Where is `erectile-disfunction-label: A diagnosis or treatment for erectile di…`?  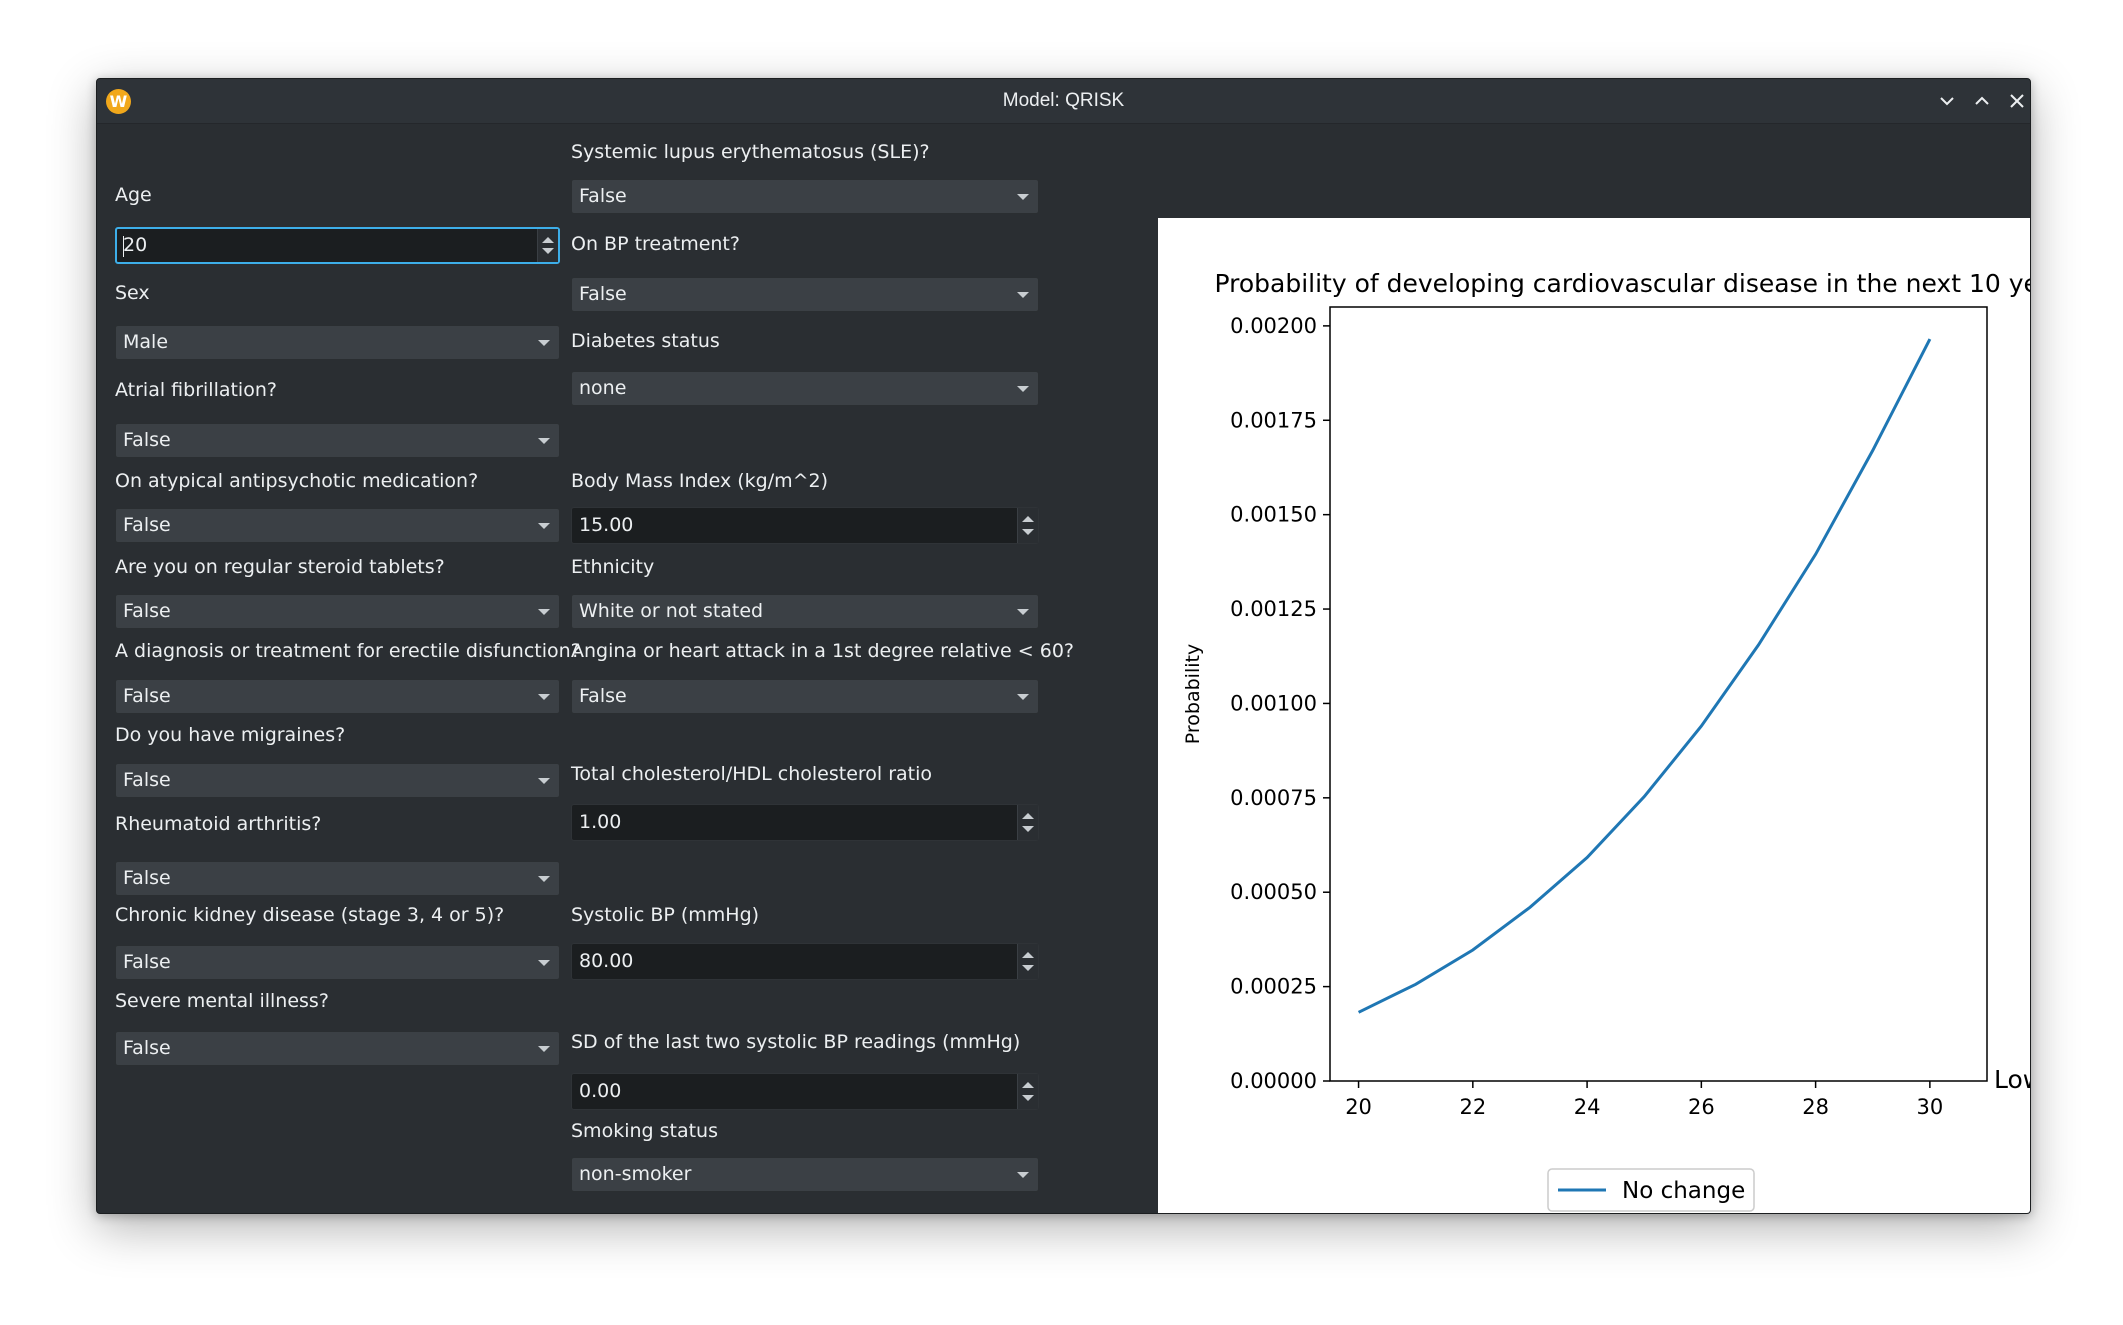 erectile-disfunction-label: A diagnosis or treatment for erectile di… is located at coordinates (348, 651).